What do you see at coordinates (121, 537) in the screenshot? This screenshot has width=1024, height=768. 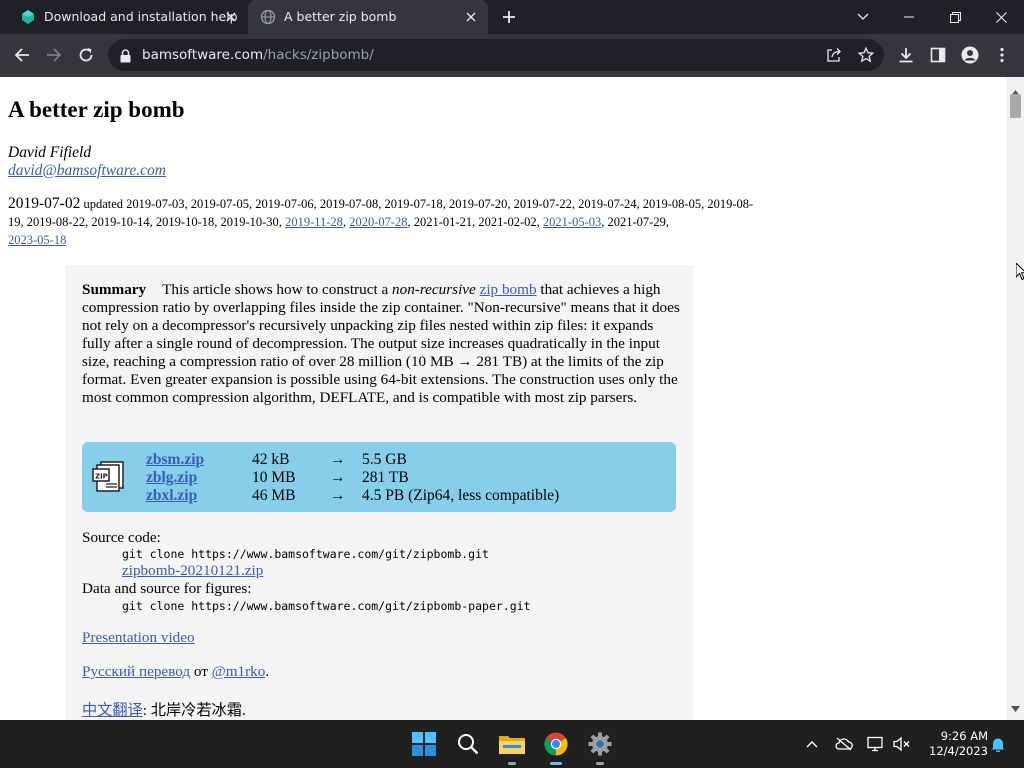 I see `source-code-label: Source code:` at bounding box center [121, 537].